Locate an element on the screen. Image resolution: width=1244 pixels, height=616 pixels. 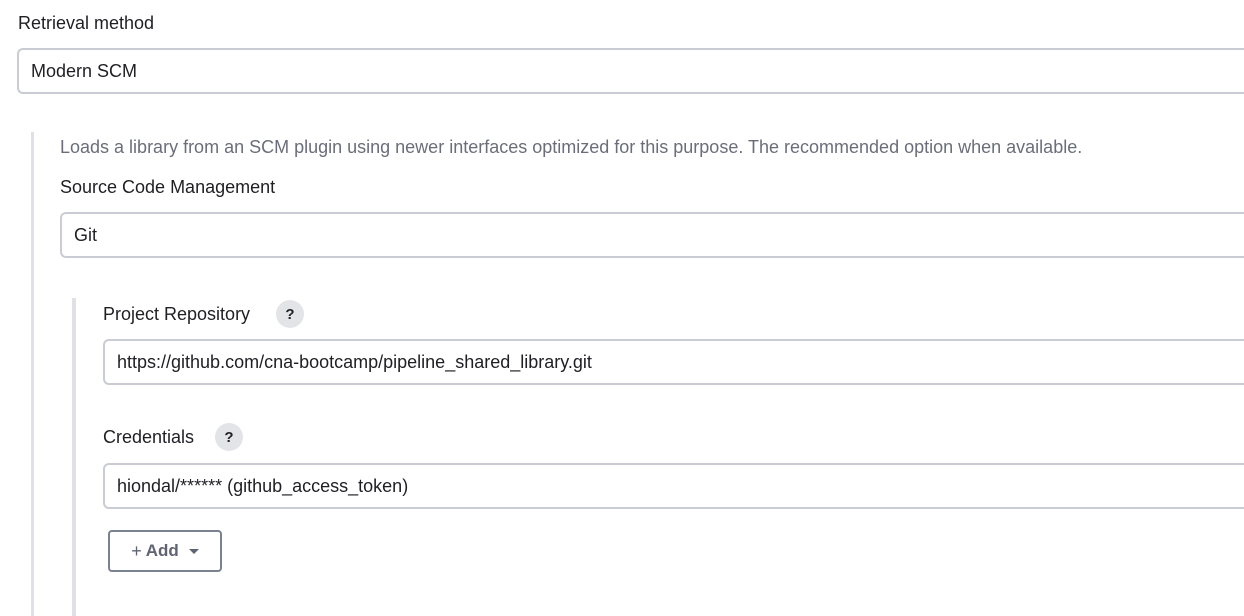
retrieval-section-bar is located at coordinates (32, 374).